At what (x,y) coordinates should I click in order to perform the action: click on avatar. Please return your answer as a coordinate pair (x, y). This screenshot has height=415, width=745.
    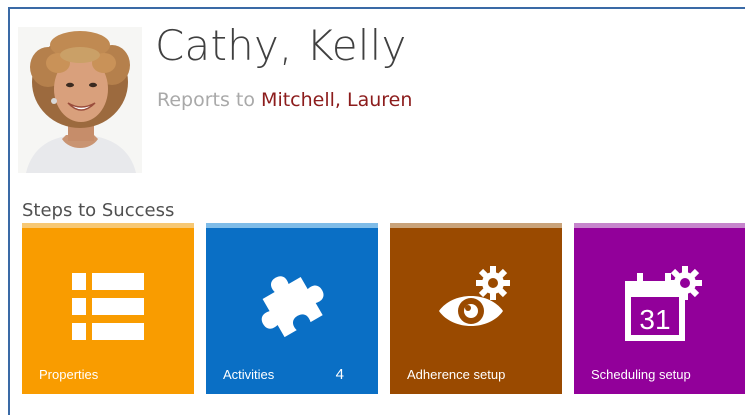
    Looking at the image, I should click on (80, 100).